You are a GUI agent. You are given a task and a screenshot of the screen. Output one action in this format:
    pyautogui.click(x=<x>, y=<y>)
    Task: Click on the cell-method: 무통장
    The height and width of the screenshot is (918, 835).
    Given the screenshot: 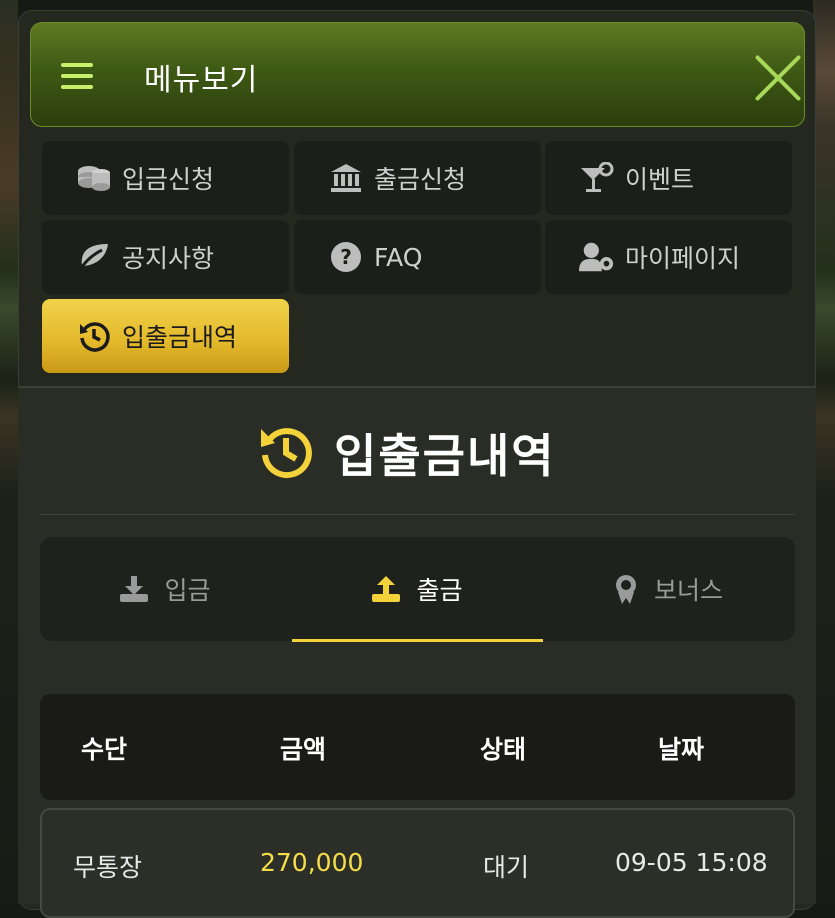 What is the action you would take?
    pyautogui.click(x=108, y=867)
    